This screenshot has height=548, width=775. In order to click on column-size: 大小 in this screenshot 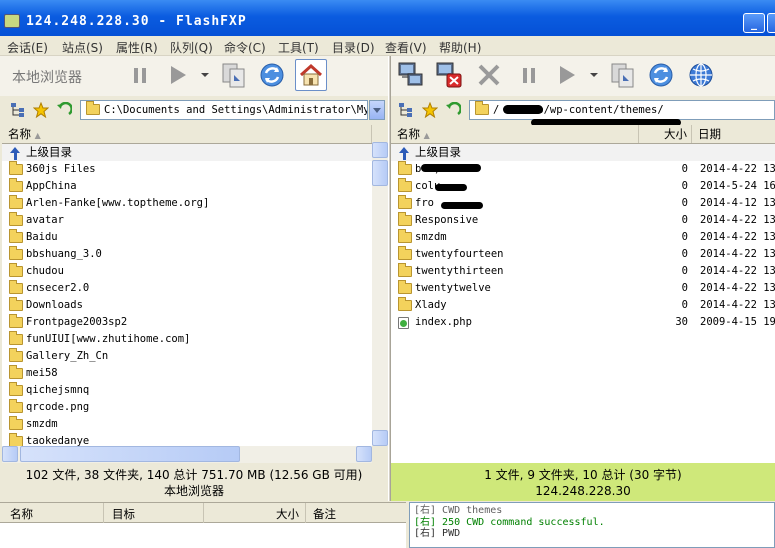, I will do `click(665, 134)`.